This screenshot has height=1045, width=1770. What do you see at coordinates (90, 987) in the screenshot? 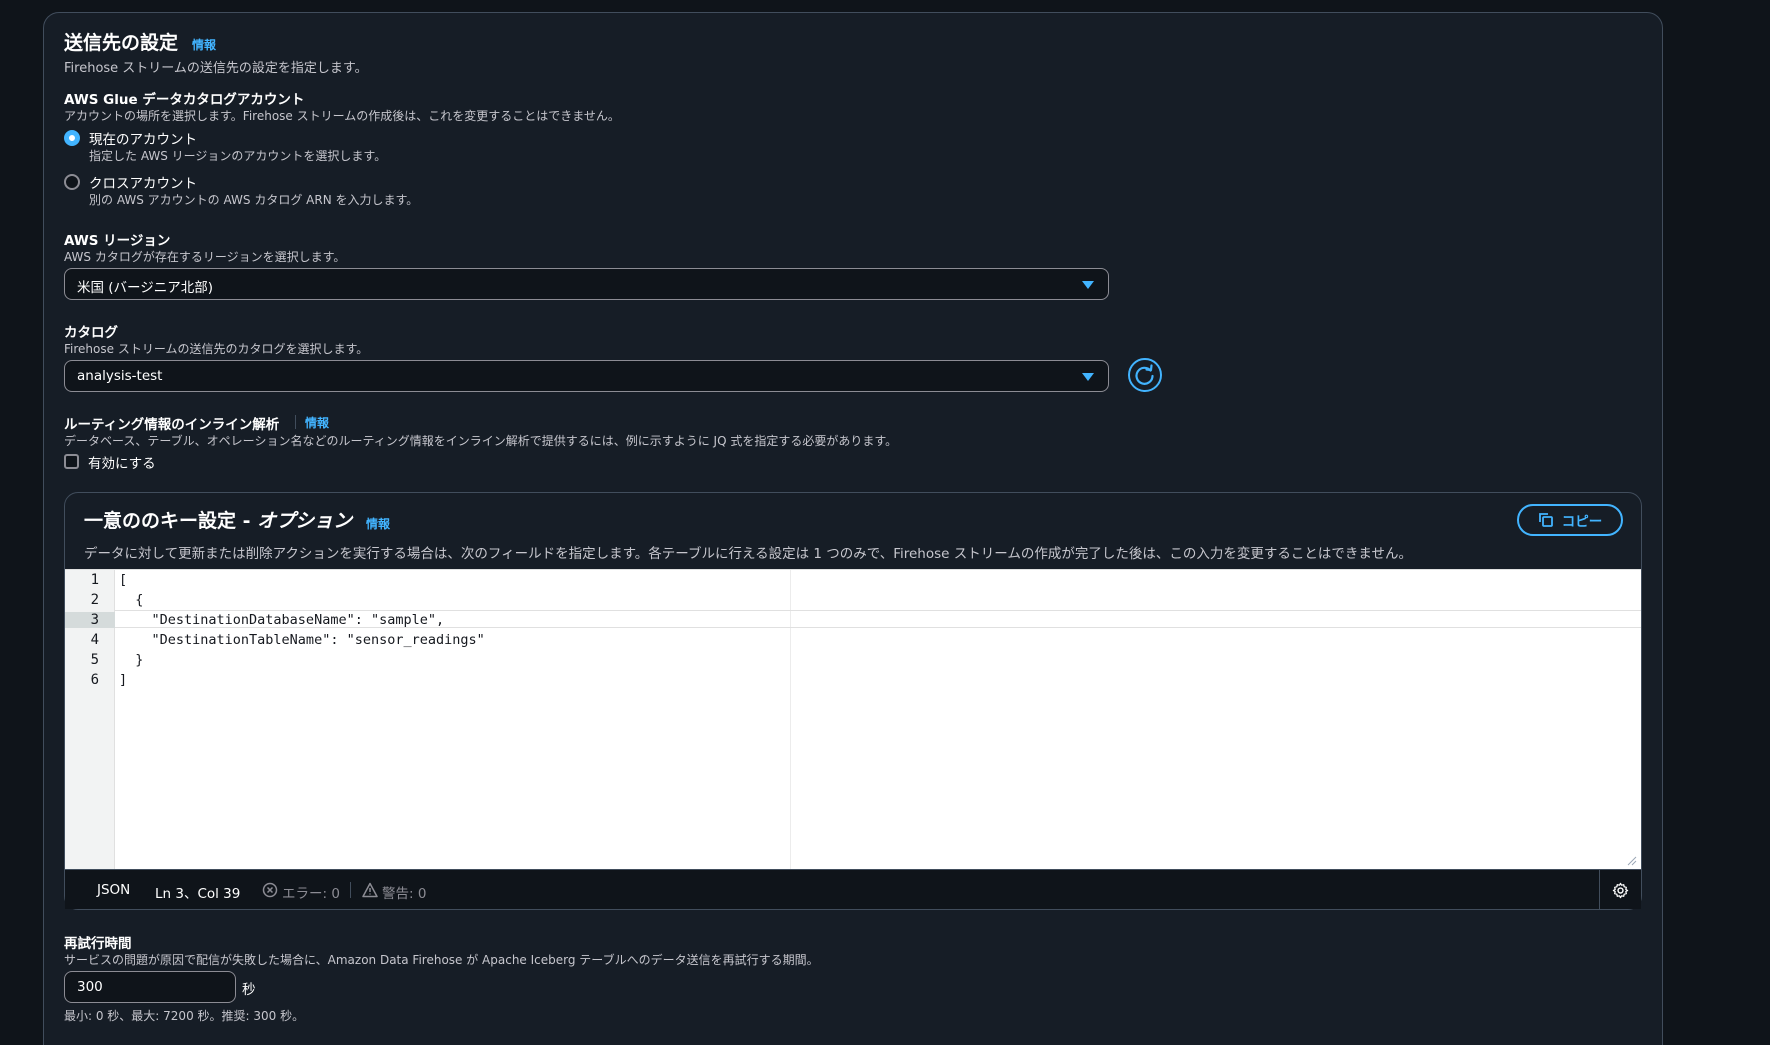
I see `retry-duration-value: 300` at bounding box center [90, 987].